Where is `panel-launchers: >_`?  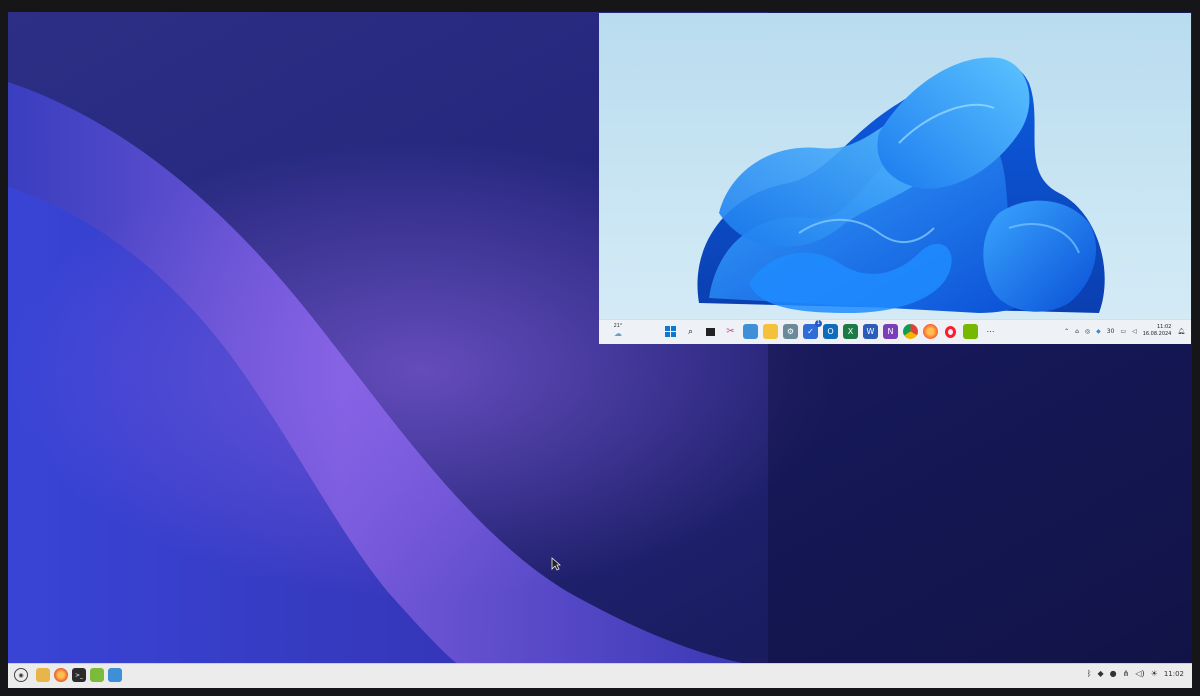 panel-launchers: >_ is located at coordinates (79, 675).